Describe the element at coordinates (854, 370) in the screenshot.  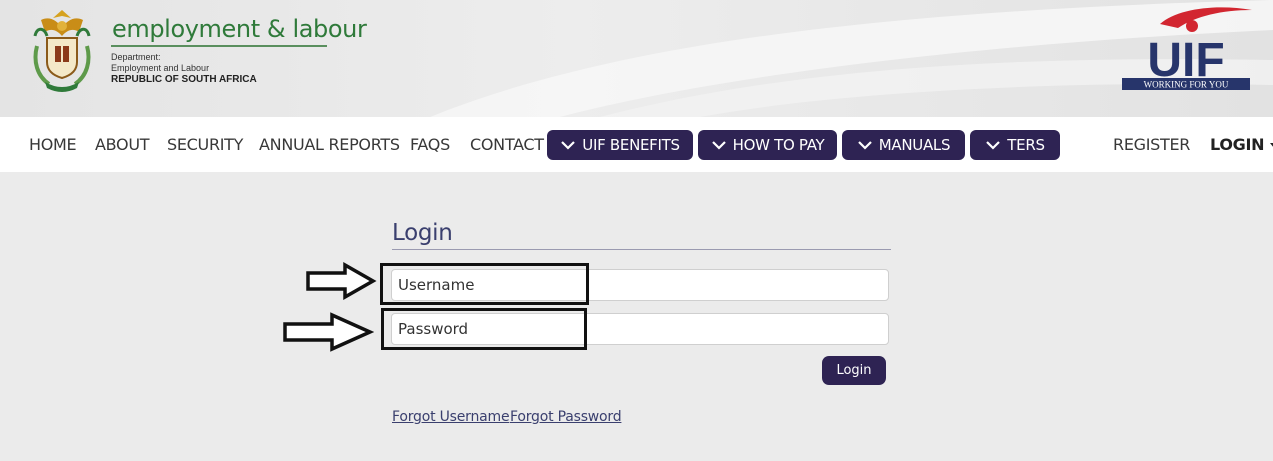
I see `login-button: Login` at that location.